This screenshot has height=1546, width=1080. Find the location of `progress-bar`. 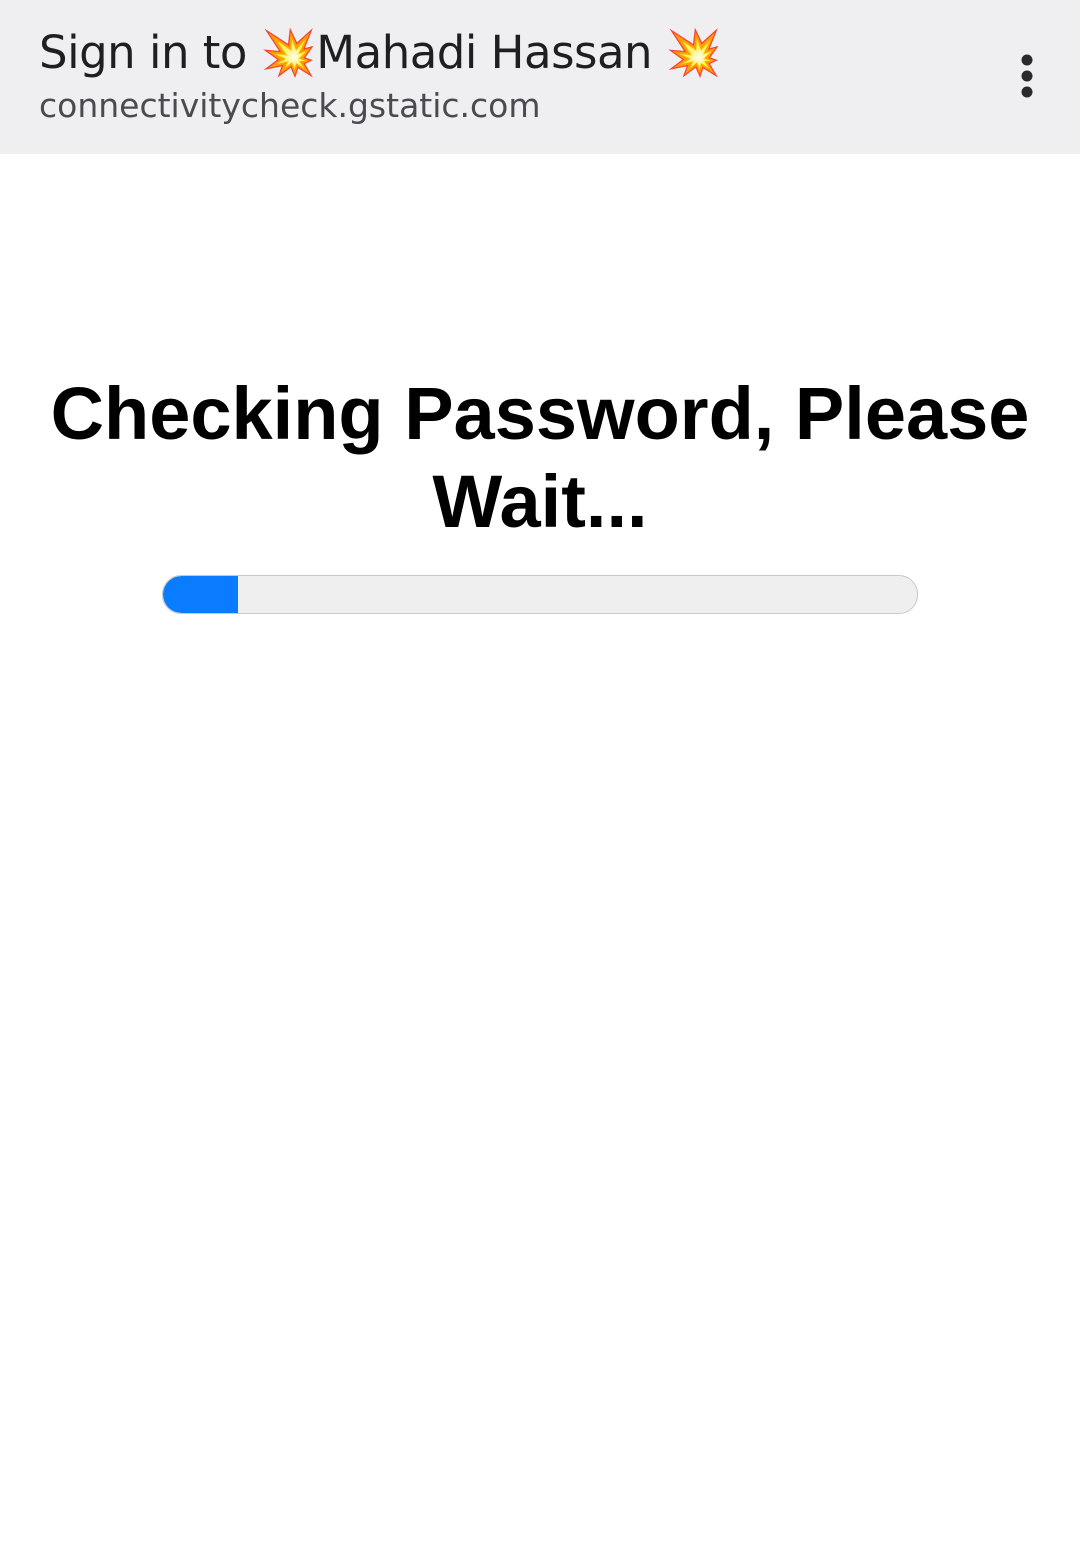

progress-bar is located at coordinates (540, 594).